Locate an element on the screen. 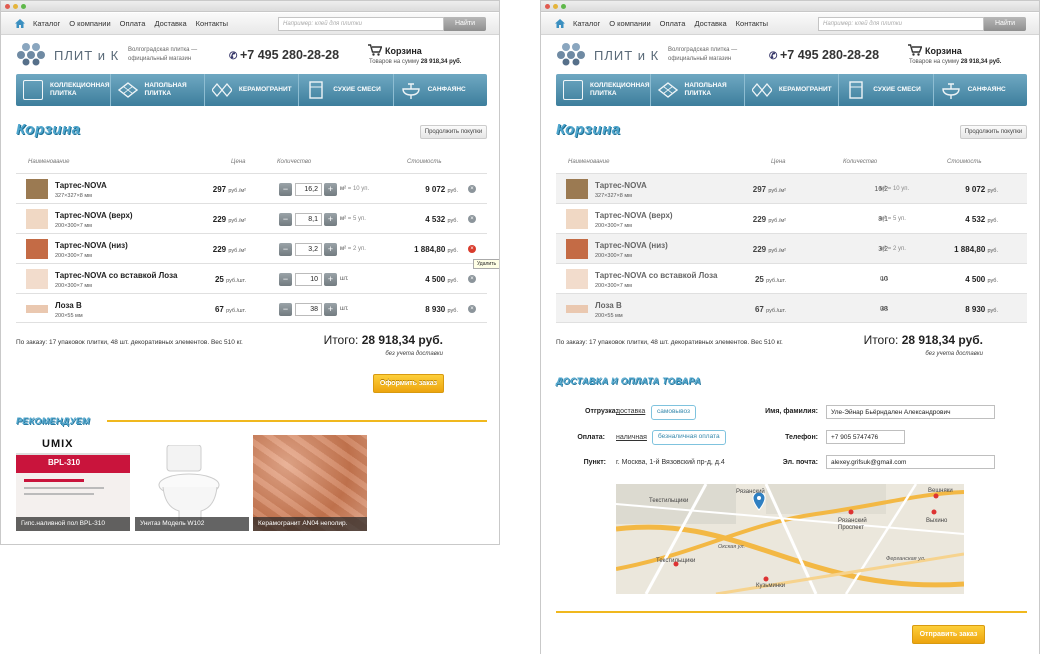 Image resolution: width=1040 pixels, height=654 pixels. quantity-input: 38 is located at coordinates (308, 309).